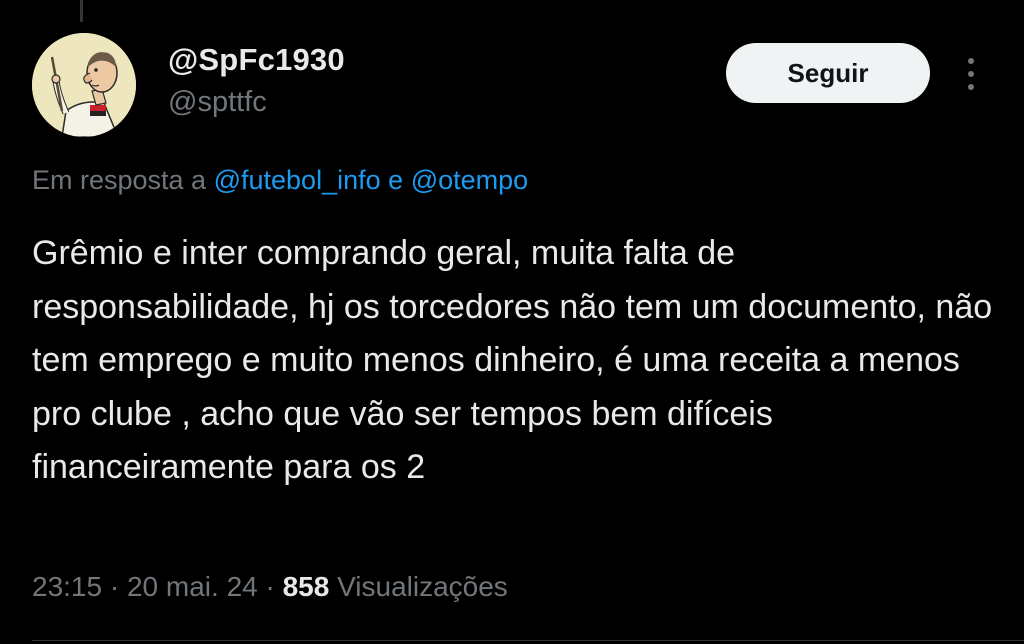 The width and height of the screenshot is (1024, 644). What do you see at coordinates (828, 73) in the screenshot?
I see `follow-button: Seguir` at bounding box center [828, 73].